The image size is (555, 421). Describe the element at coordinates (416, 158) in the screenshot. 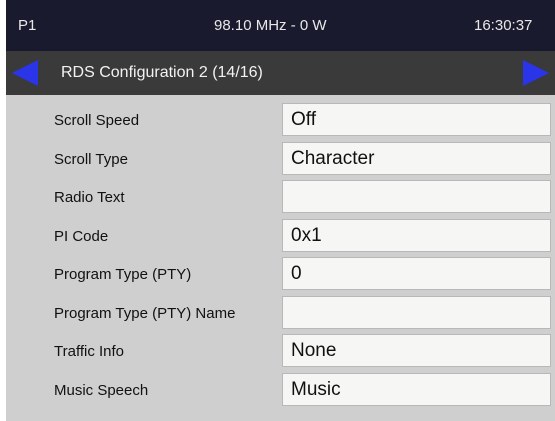

I see `setting-value-field: Character` at that location.